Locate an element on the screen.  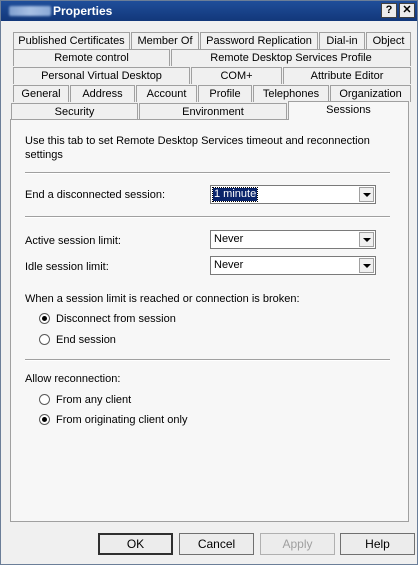
reconnect-group-label: Allow reconnection: is located at coordinates (73, 379).